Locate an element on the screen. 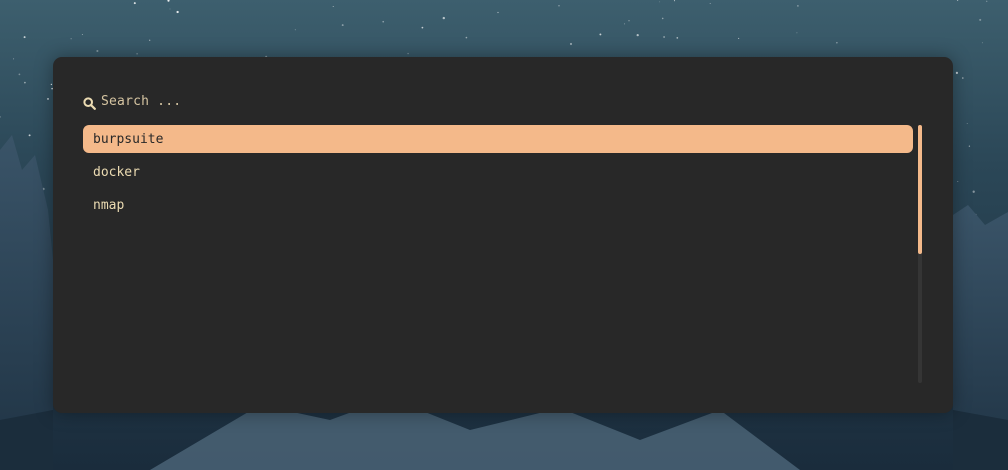 This screenshot has height=470, width=1008. result-item-docker: docker is located at coordinates (498, 172).